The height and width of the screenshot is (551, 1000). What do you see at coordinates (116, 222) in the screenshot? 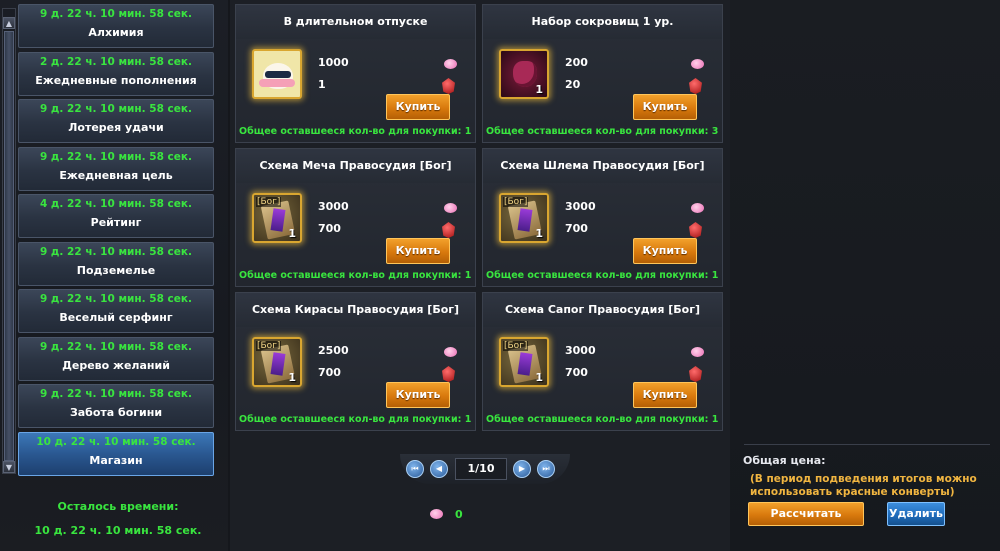
I see `sidebar-item-label: Рейтинг` at bounding box center [116, 222].